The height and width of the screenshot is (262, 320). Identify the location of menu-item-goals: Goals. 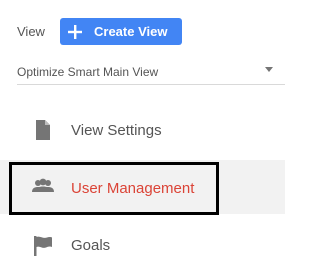
(142, 242).